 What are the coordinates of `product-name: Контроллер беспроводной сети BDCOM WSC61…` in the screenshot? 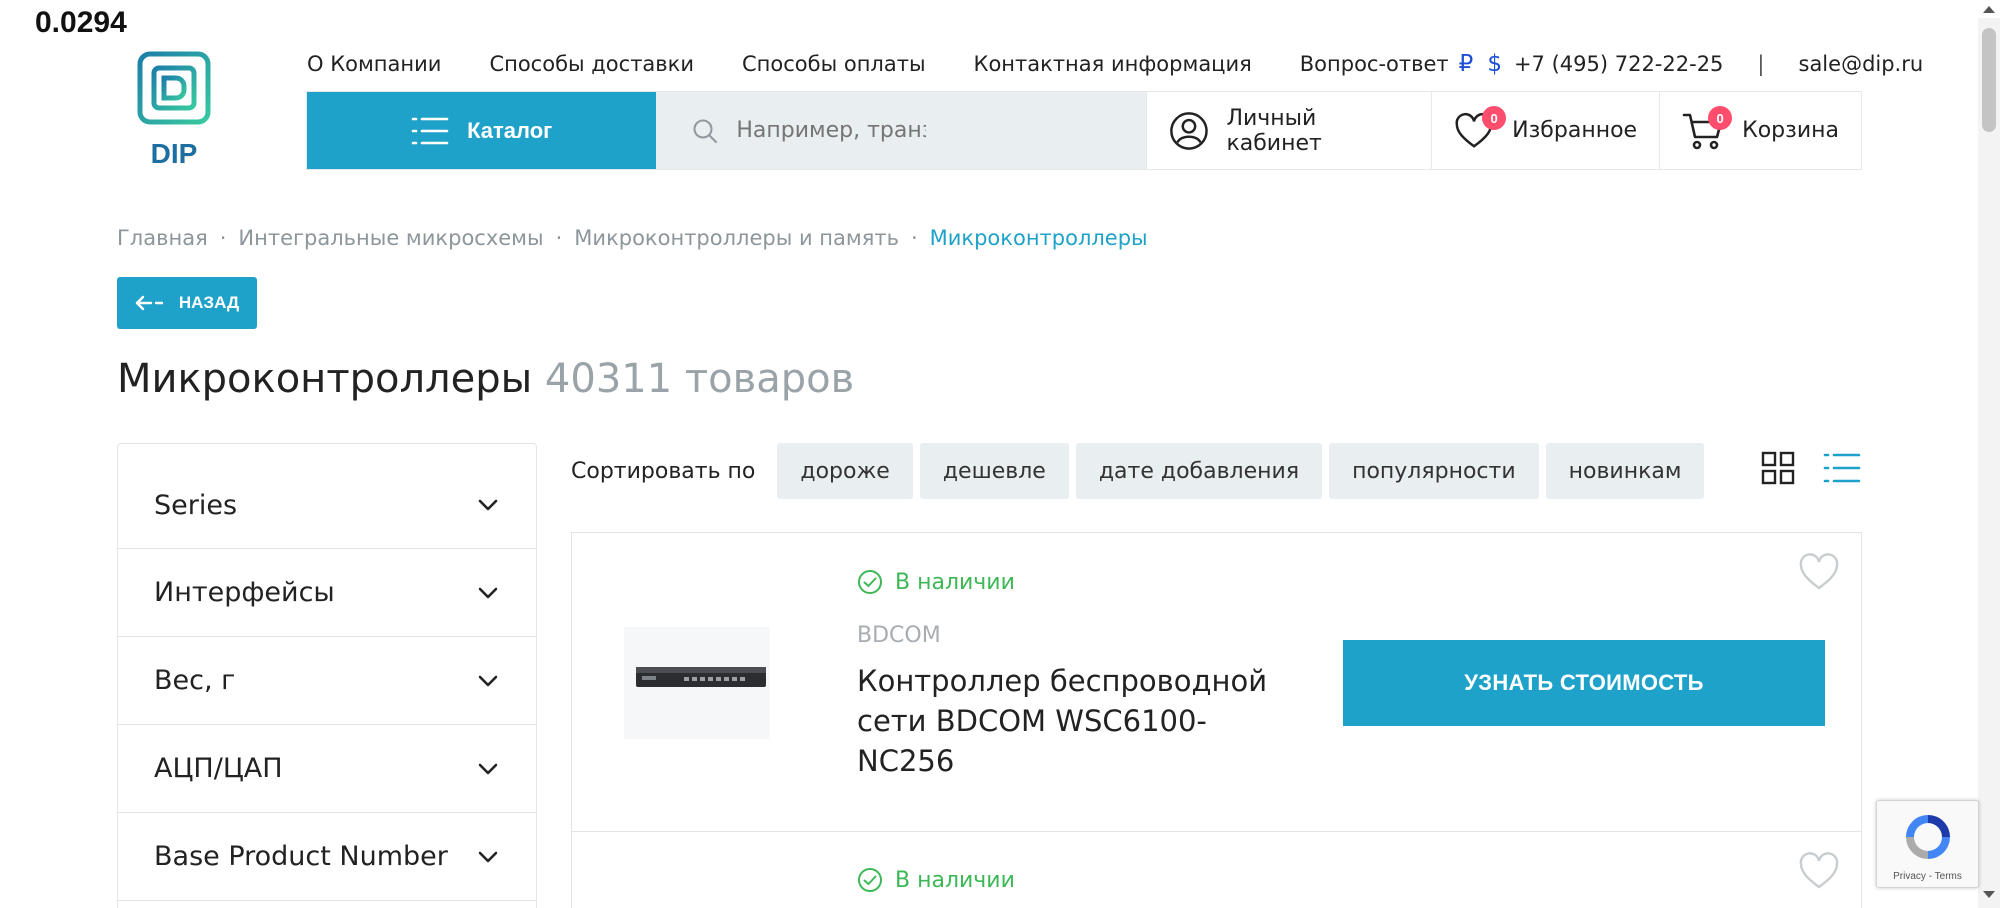 It's located at (1067, 721).